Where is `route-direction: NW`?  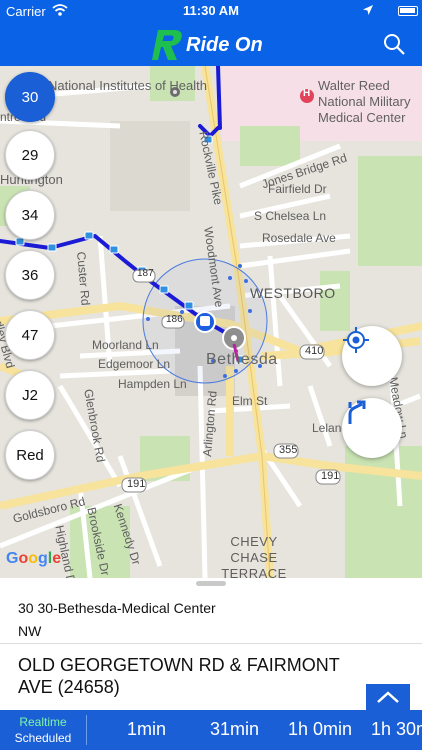 route-direction: NW is located at coordinates (30, 631).